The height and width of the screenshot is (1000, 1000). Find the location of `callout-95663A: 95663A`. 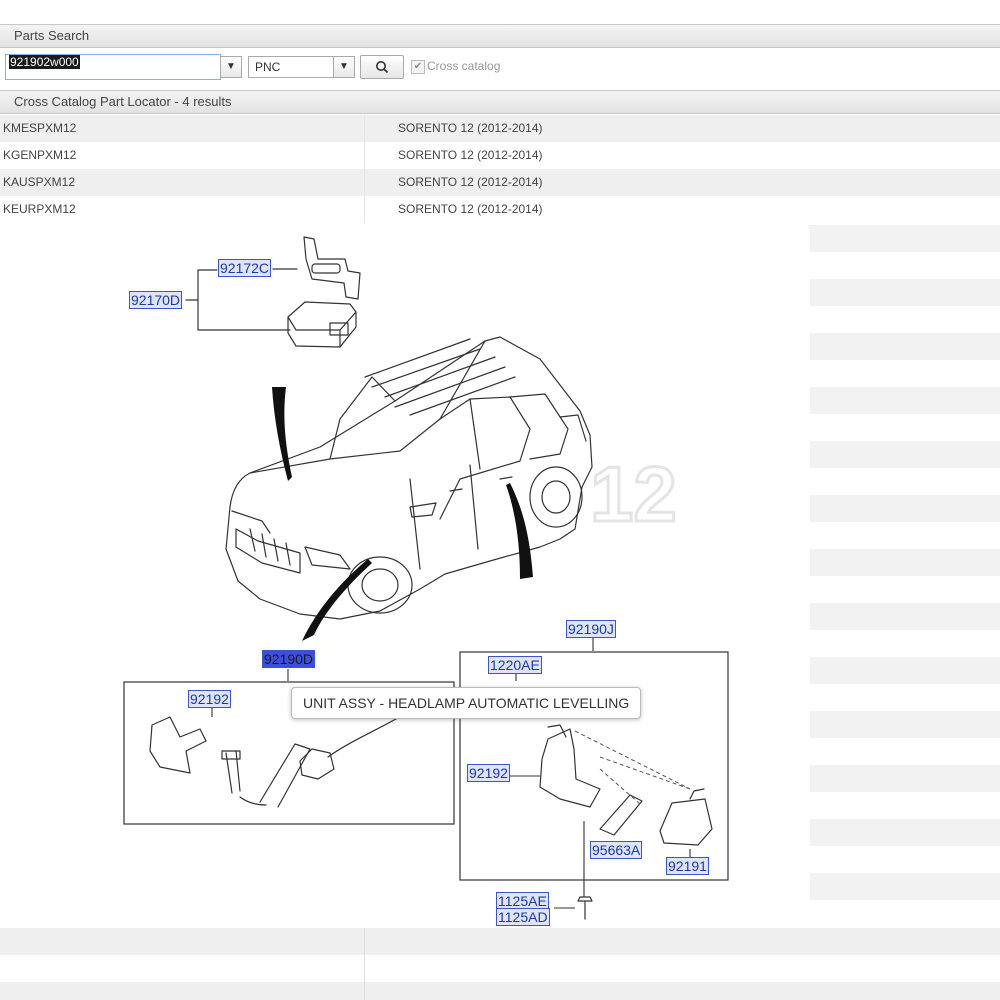

callout-95663A: 95663A is located at coordinates (616, 850).